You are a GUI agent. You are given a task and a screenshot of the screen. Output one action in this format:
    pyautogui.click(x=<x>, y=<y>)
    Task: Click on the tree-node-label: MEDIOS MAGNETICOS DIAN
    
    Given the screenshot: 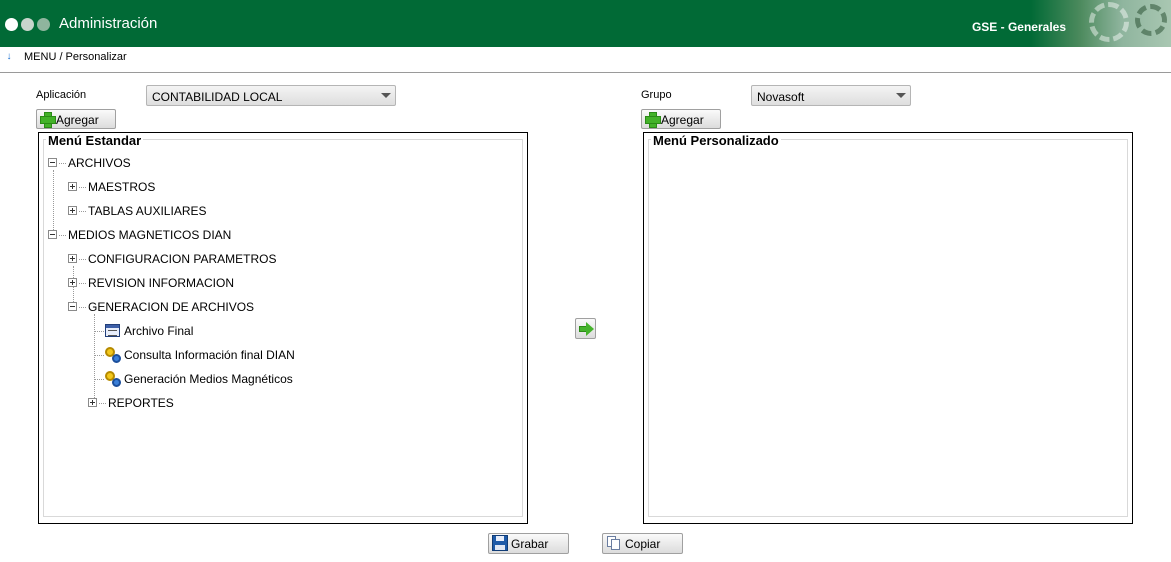 What is the action you would take?
    pyautogui.click(x=150, y=235)
    